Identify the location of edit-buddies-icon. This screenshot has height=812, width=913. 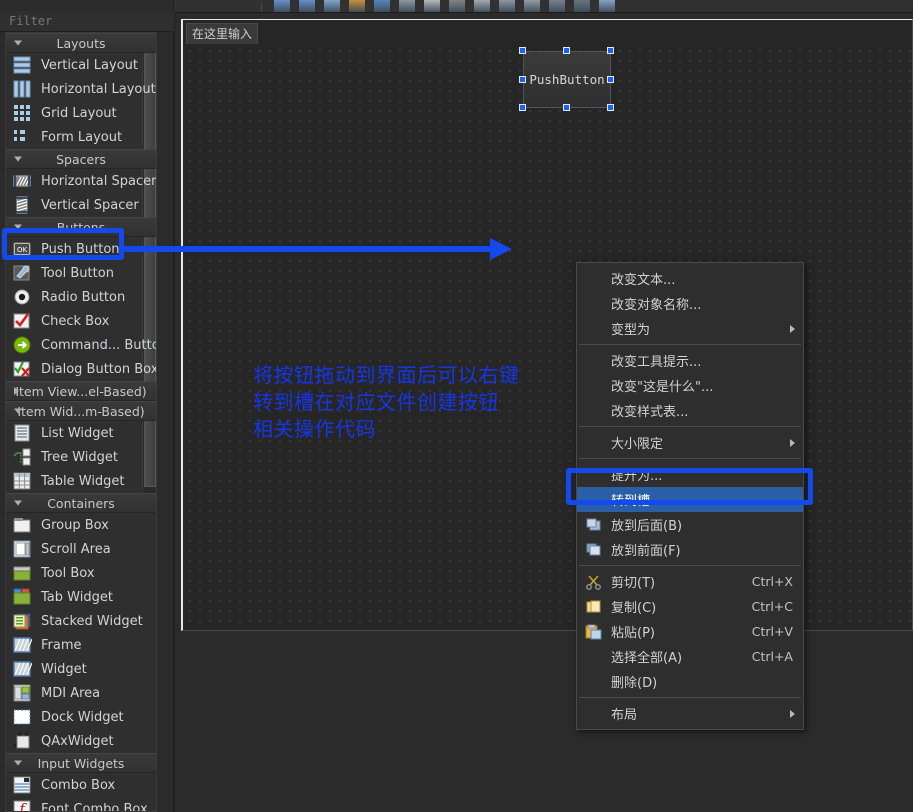
(382, 6).